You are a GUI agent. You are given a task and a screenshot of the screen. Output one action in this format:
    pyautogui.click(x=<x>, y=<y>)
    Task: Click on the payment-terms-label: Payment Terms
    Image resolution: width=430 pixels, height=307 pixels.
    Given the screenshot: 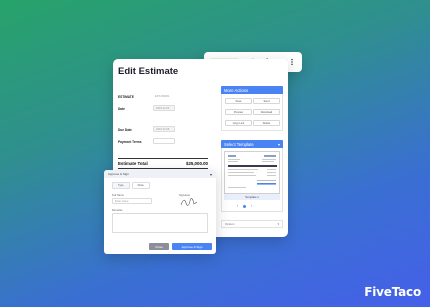 What is the action you would take?
    pyautogui.click(x=130, y=142)
    